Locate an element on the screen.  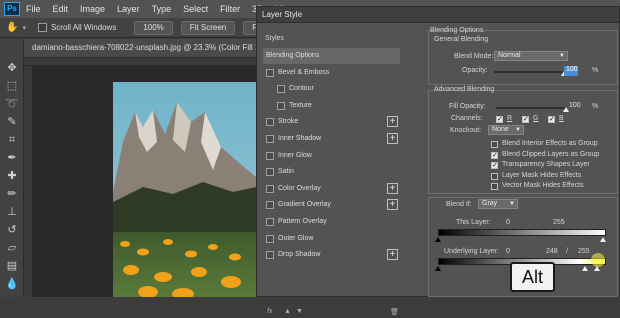
eyedropper-tool-icon: ✒ is located at coordinates (12, 158).